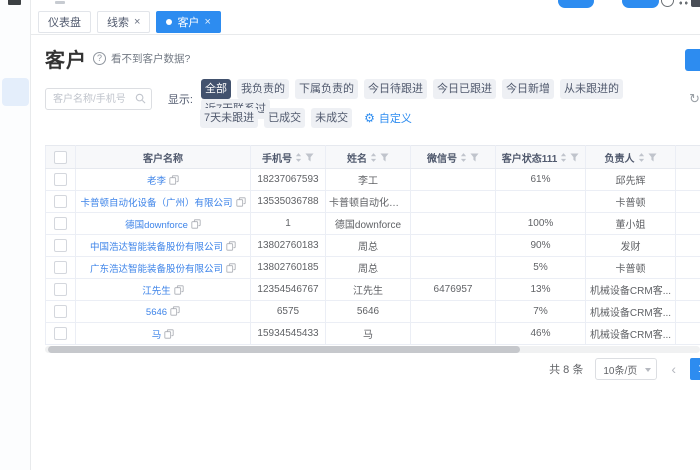 Image resolution: width=700 pixels, height=470 pixels. What do you see at coordinates (667, 3) in the screenshot?
I see `help-icon` at bounding box center [667, 3].